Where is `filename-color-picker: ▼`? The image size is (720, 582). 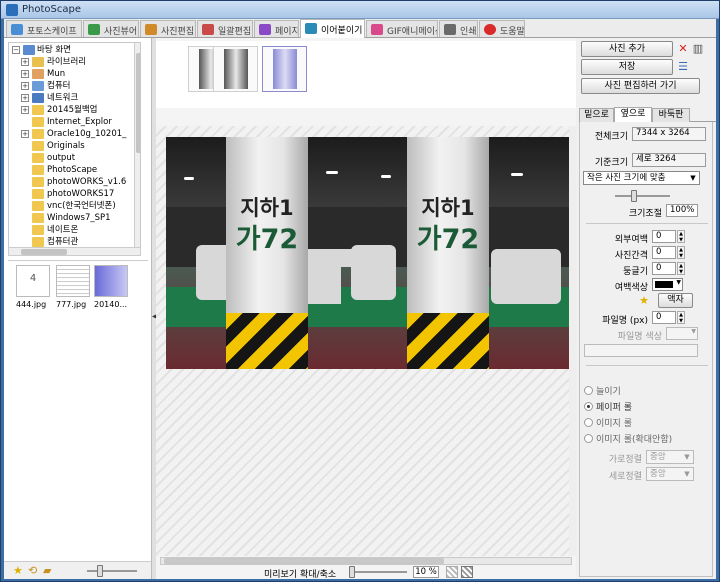 filename-color-picker: ▼ is located at coordinates (682, 333).